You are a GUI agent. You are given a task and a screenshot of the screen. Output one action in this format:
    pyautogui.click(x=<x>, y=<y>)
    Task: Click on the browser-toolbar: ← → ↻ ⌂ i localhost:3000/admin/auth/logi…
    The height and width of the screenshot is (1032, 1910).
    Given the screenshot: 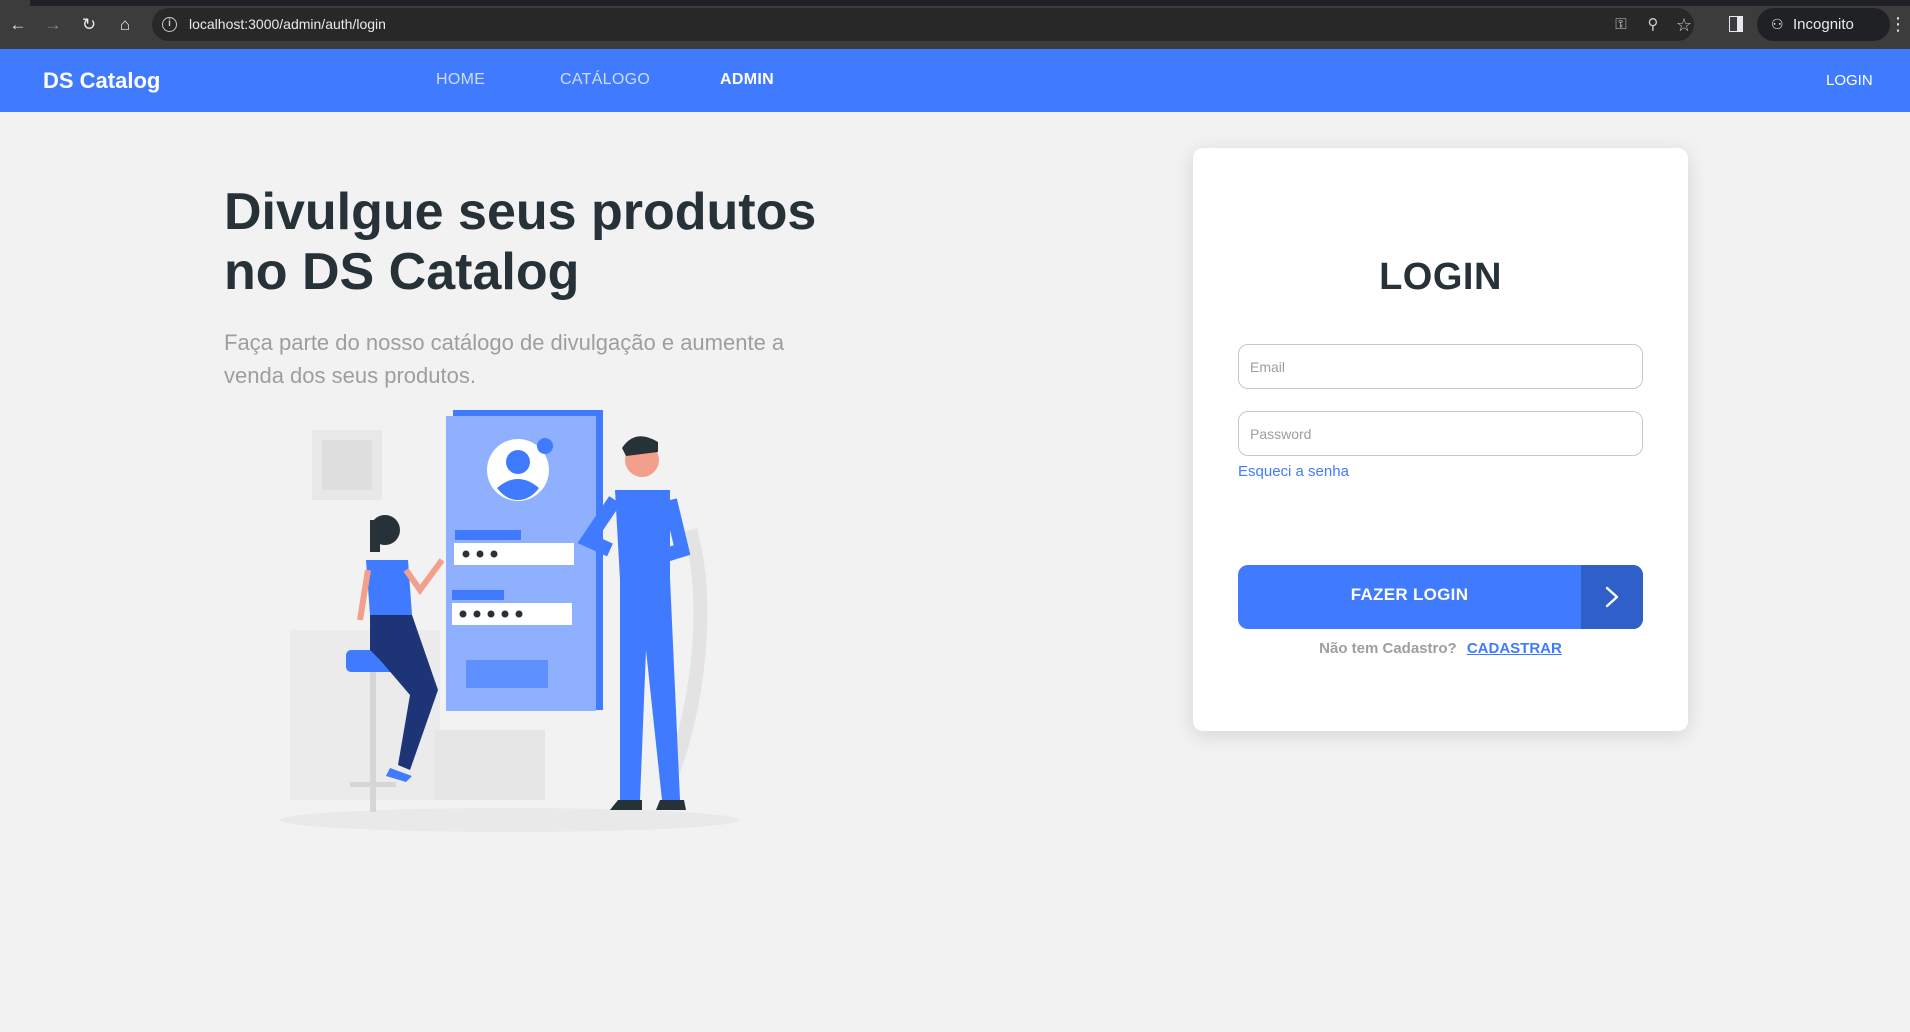 What is the action you would take?
    pyautogui.click(x=955, y=24)
    